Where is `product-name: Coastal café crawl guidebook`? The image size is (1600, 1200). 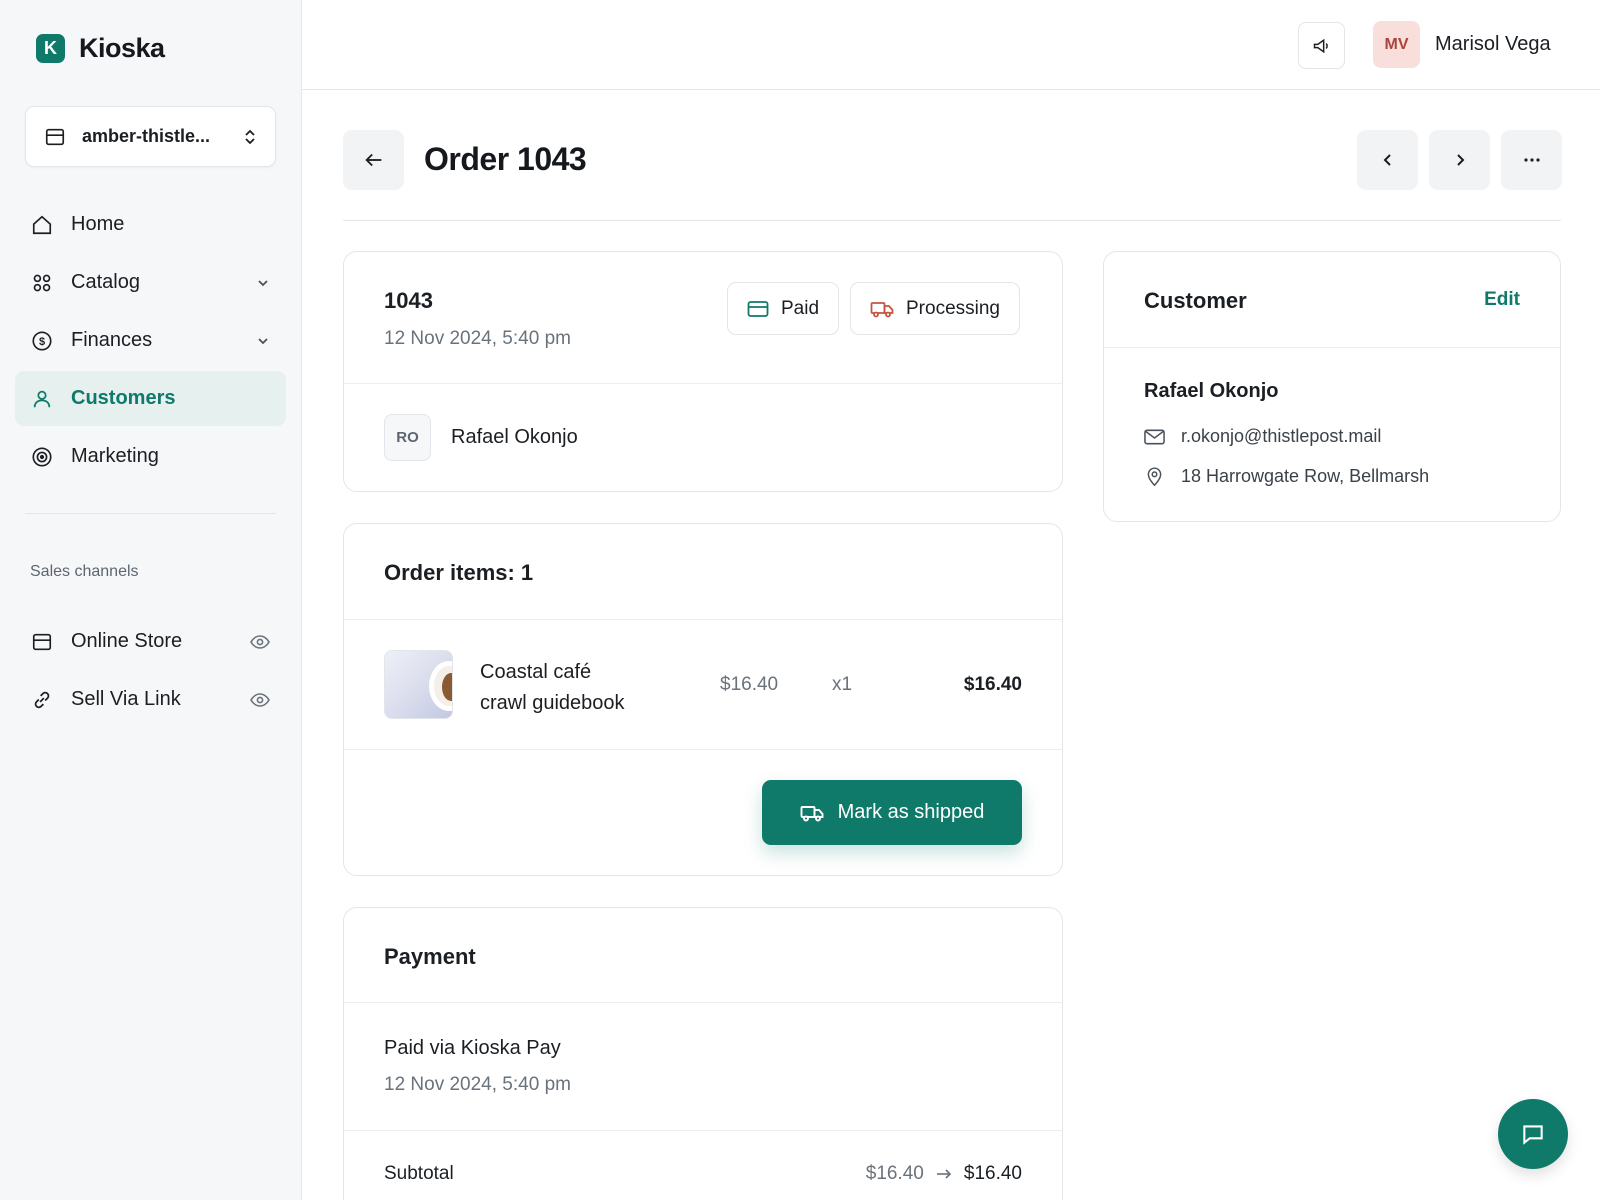 product-name: Coastal café crawl guidebook is located at coordinates (552, 688).